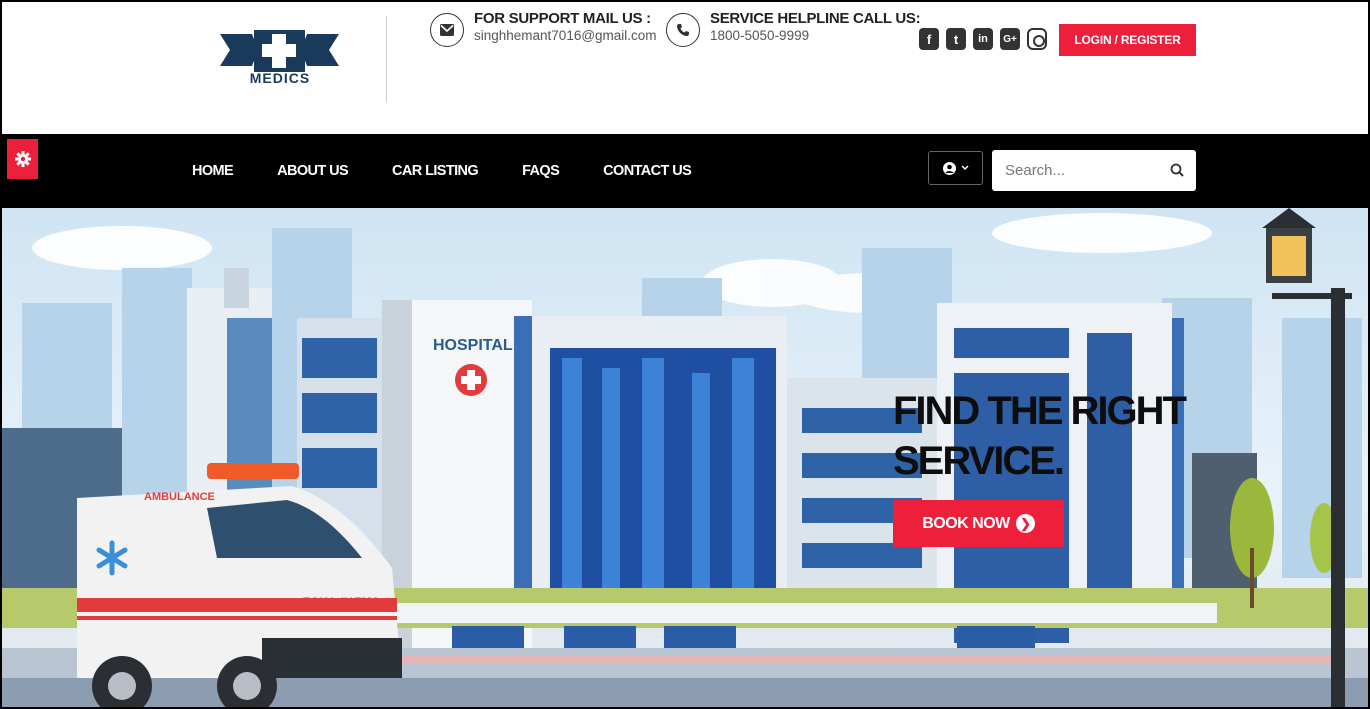  What do you see at coordinates (1025, 523) in the screenshot?
I see `arrow-right-icon: ❯` at bounding box center [1025, 523].